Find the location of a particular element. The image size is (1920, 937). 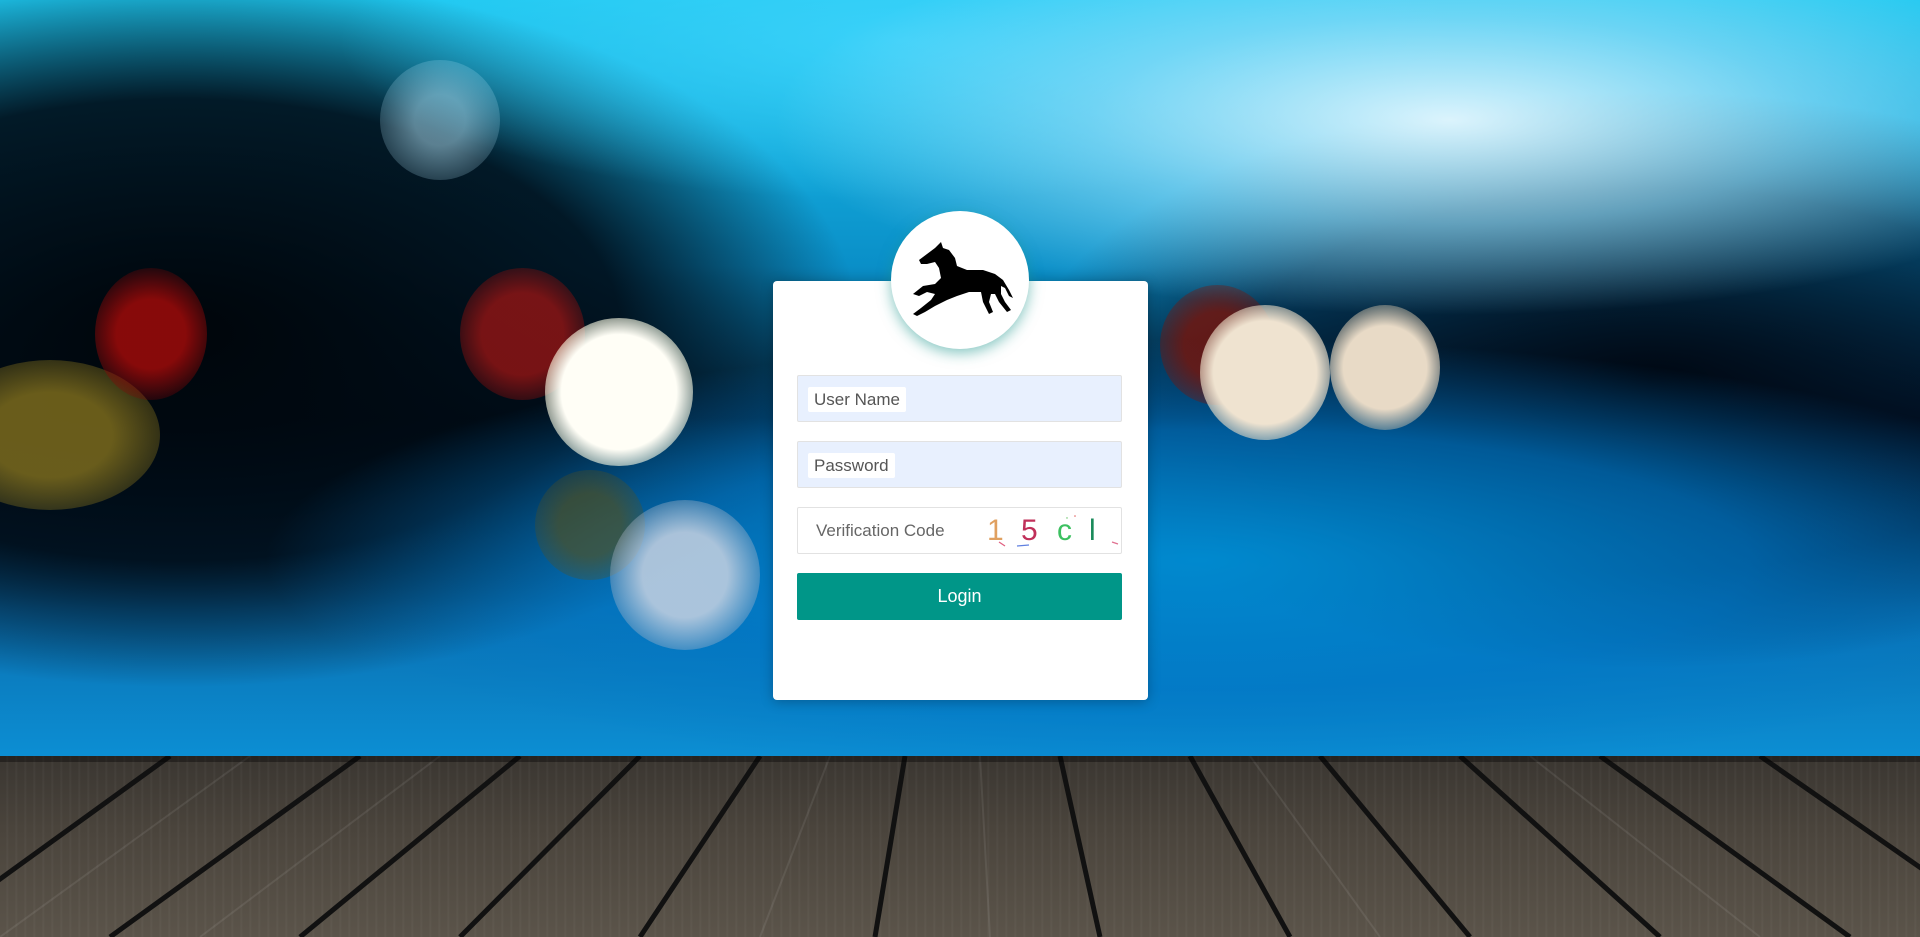

horse-icon is located at coordinates (963, 279).